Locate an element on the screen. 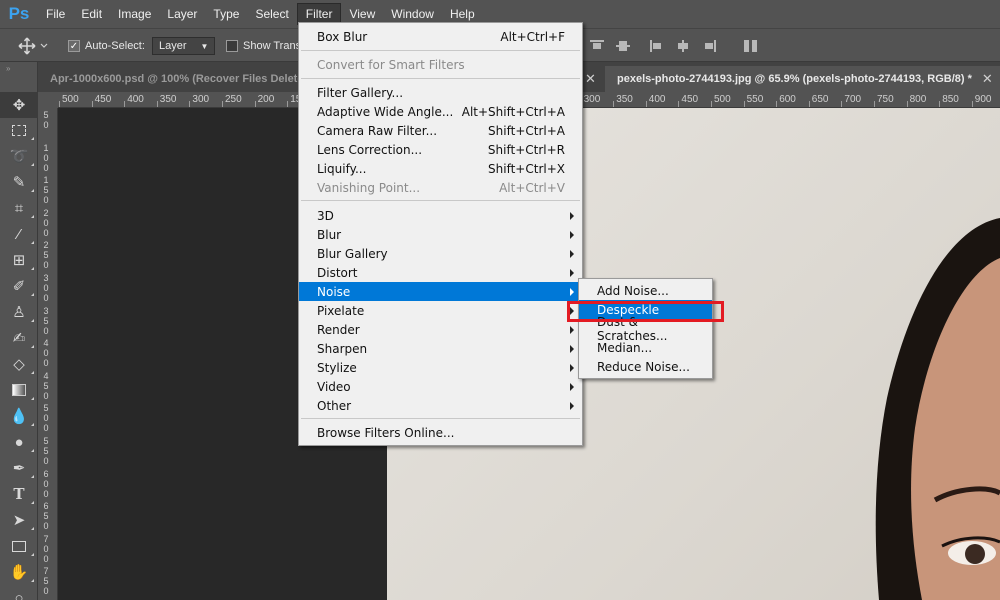 The image size is (1000, 600). menu-item-blur: Blur is located at coordinates (440, 234).